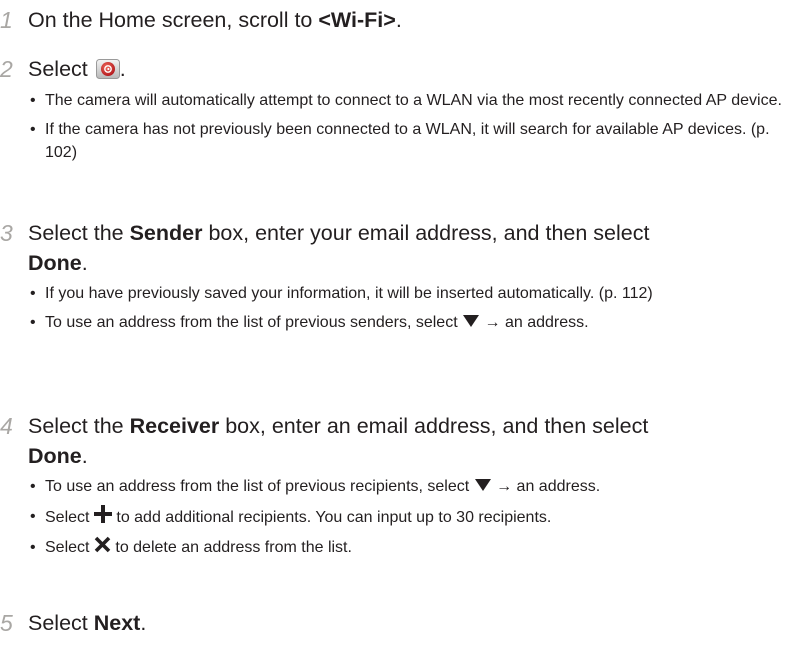 This screenshot has width=791, height=647. What do you see at coordinates (117, 623) in the screenshot?
I see `next-label: Next` at bounding box center [117, 623].